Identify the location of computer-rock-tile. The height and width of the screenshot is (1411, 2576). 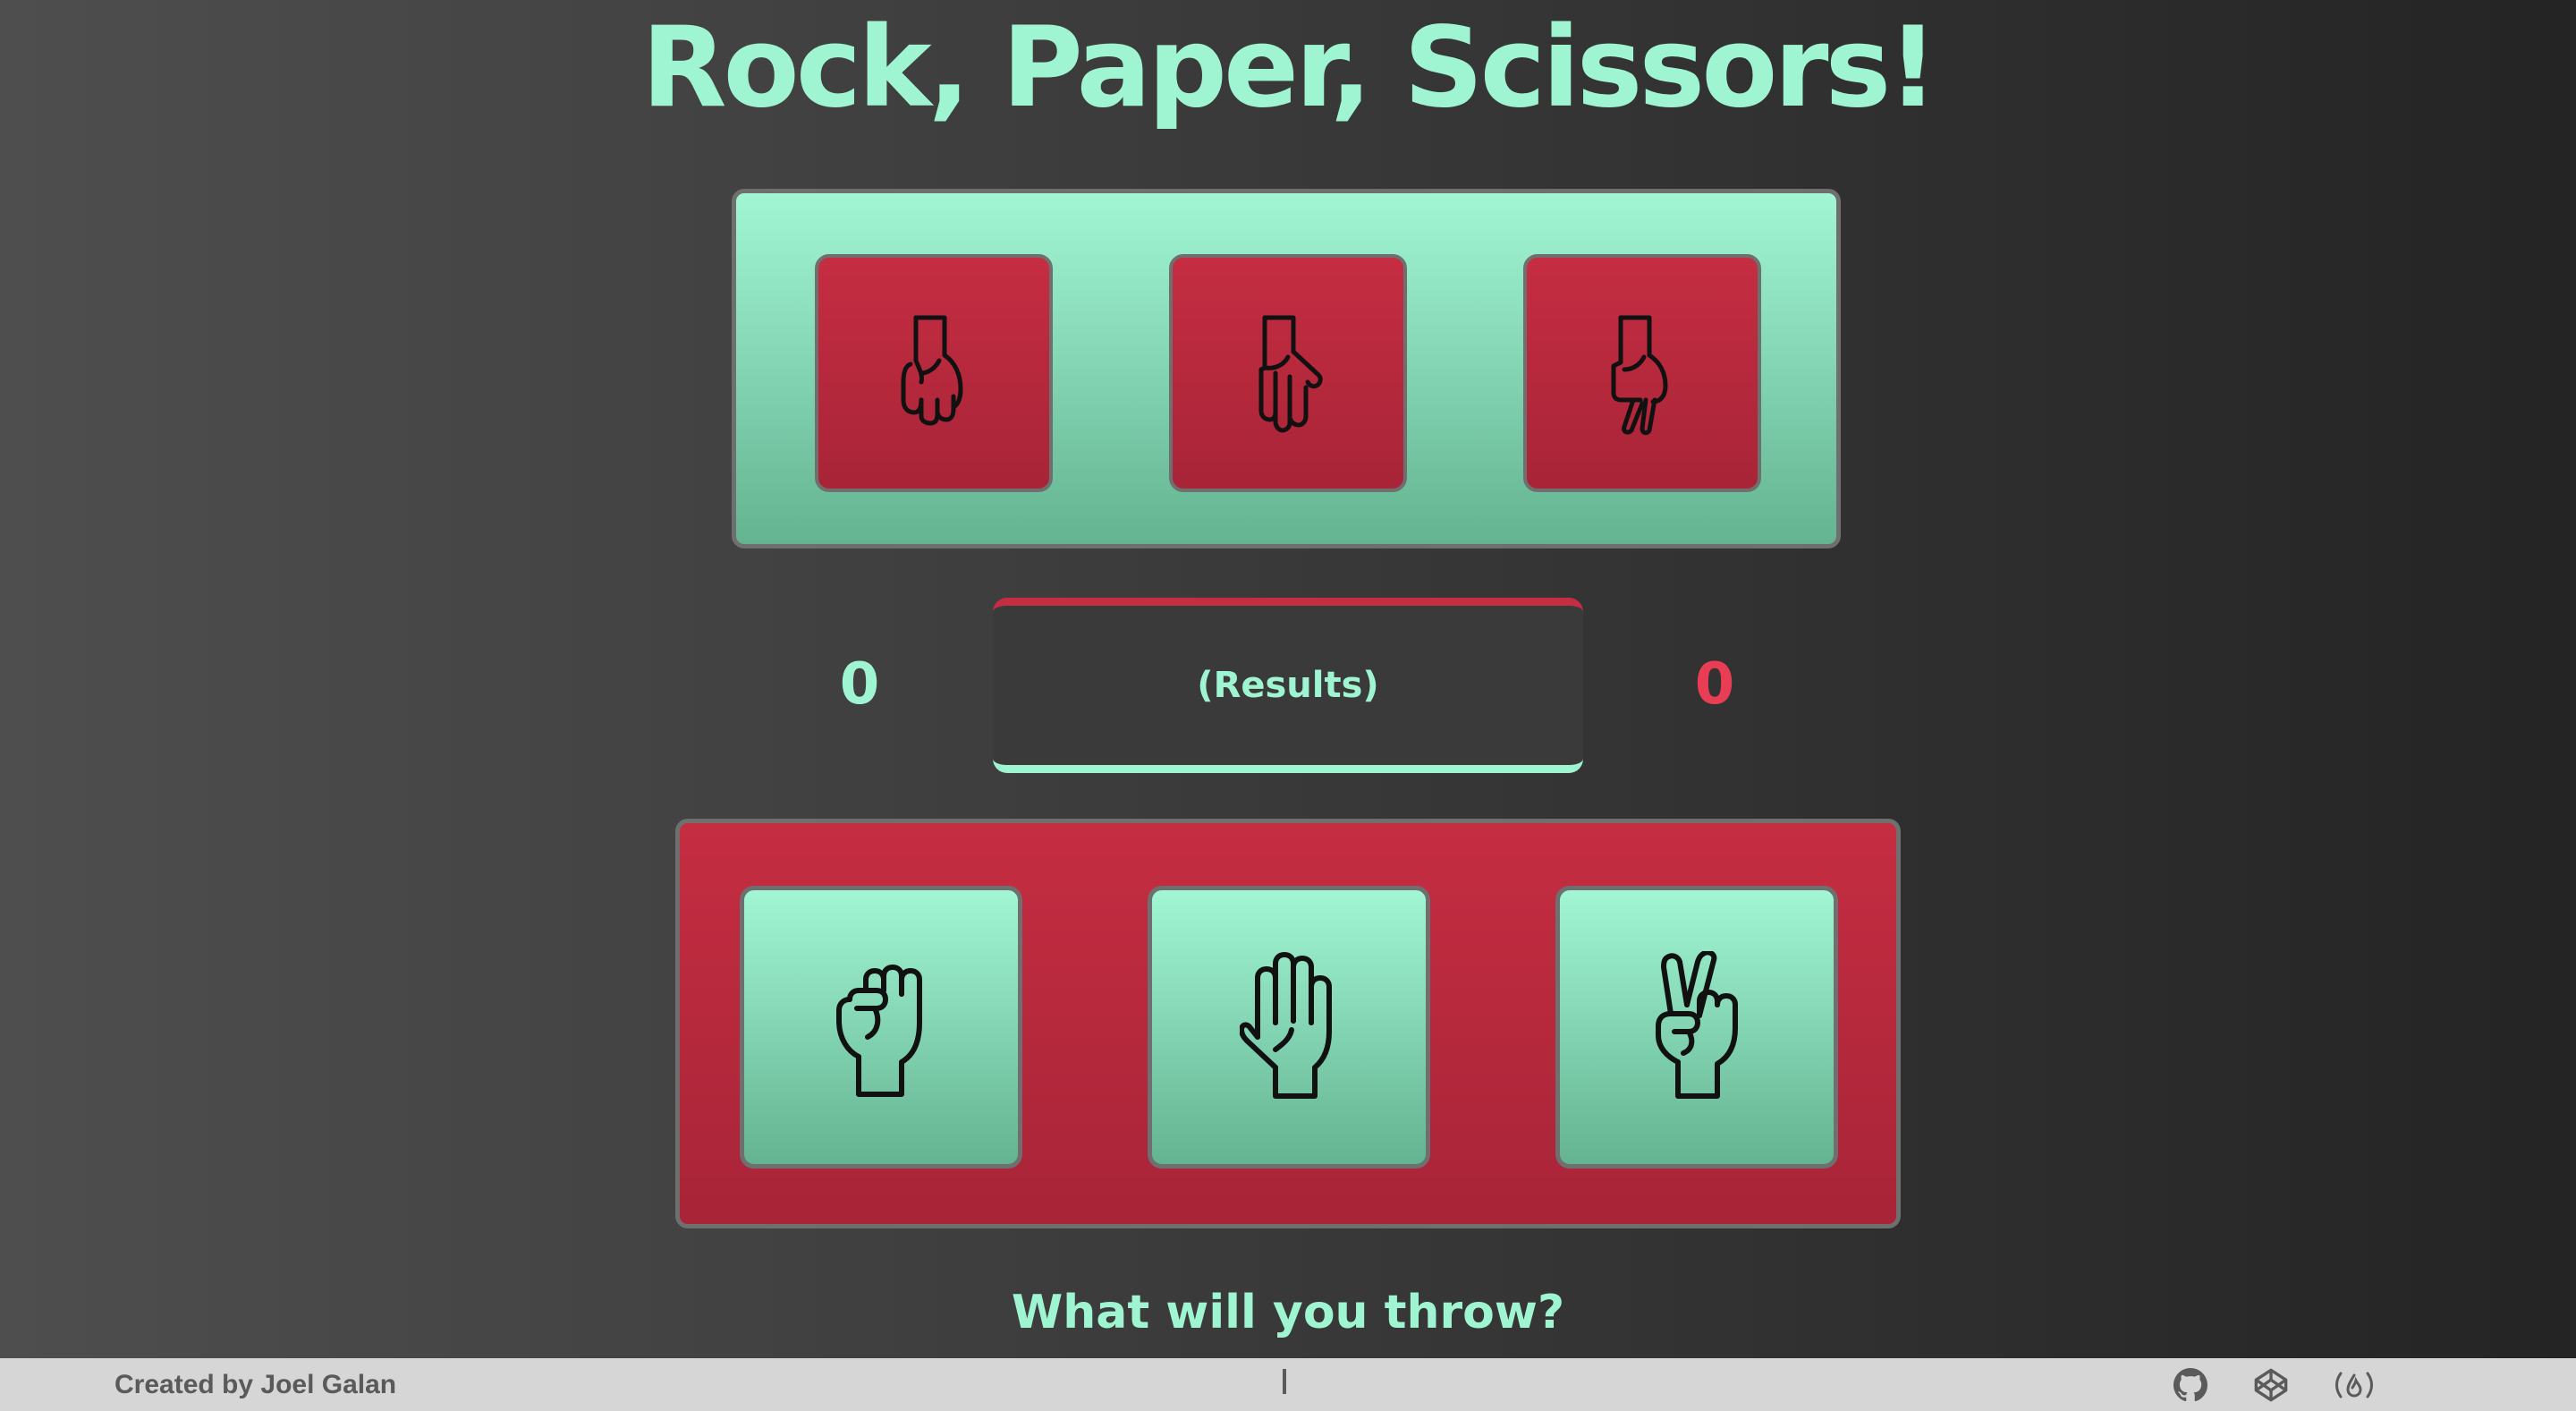
(934, 373).